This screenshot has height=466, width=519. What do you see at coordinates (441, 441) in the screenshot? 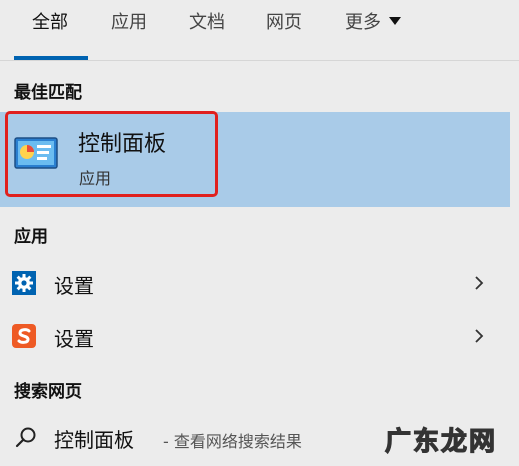
I see `watermark: 广东龙网` at bounding box center [441, 441].